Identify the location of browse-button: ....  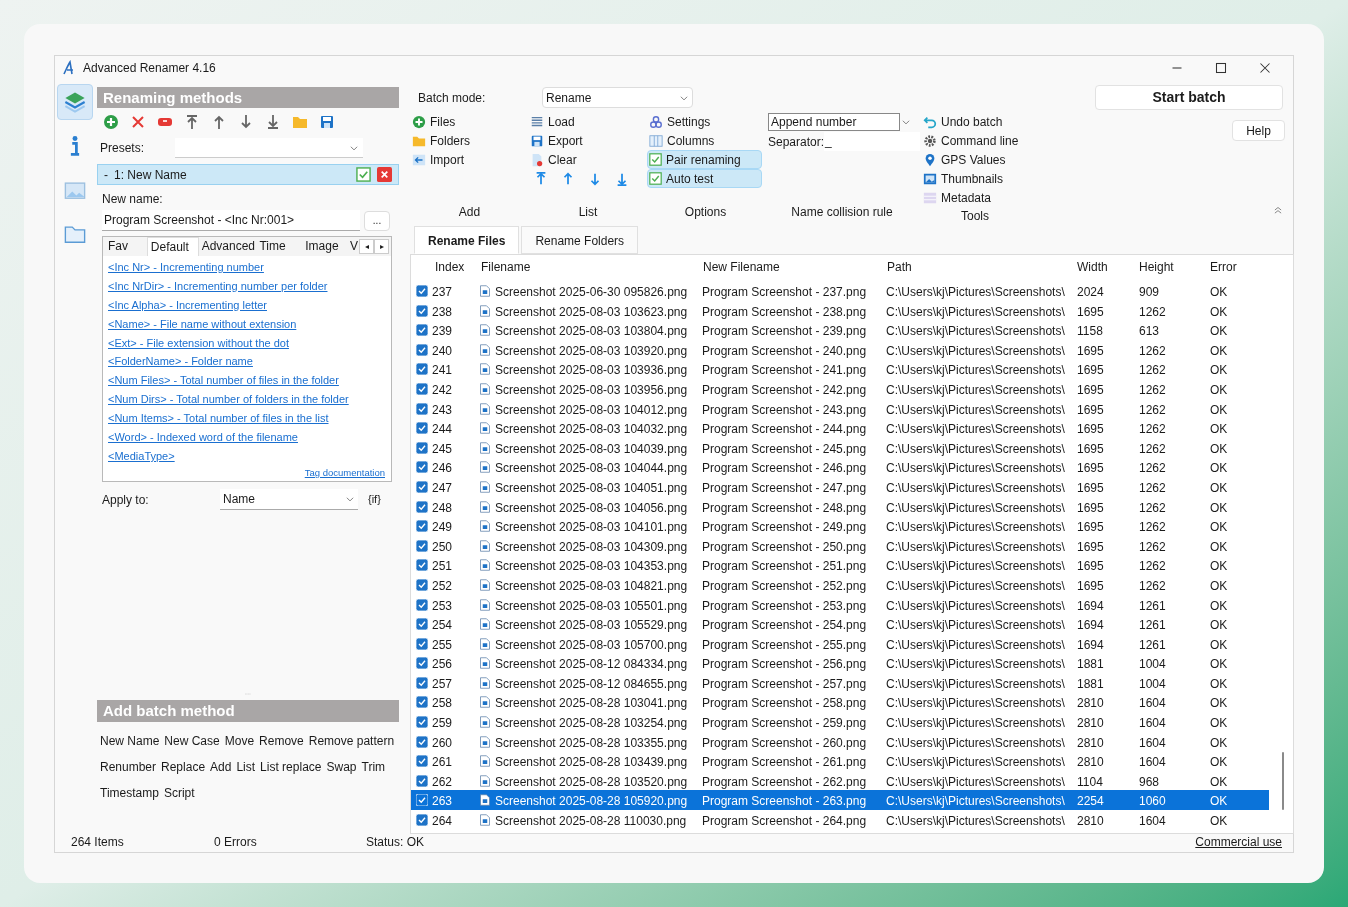
(377, 220).